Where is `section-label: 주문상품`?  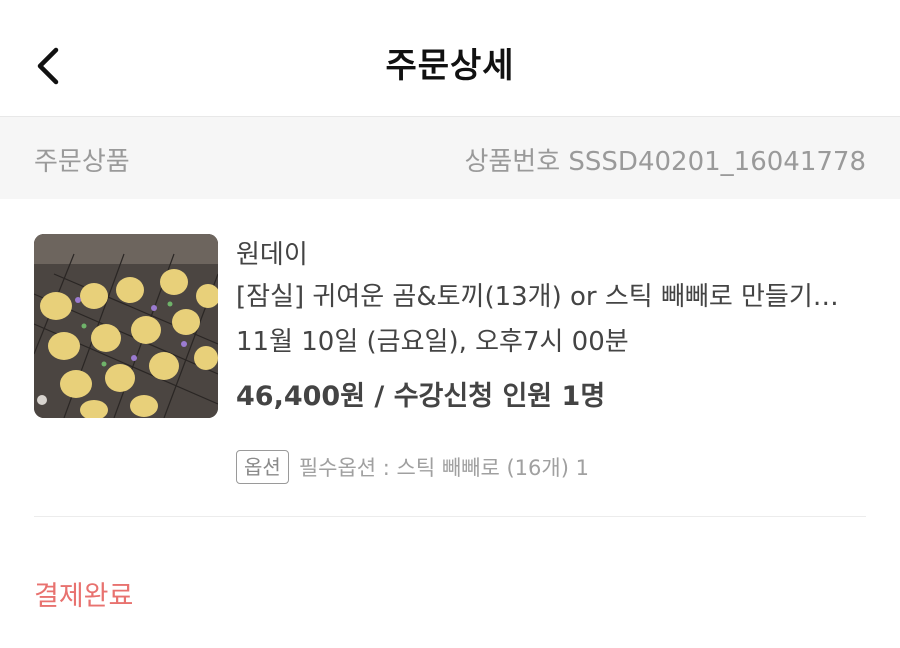
section-label: 주문상품 is located at coordinates (82, 162).